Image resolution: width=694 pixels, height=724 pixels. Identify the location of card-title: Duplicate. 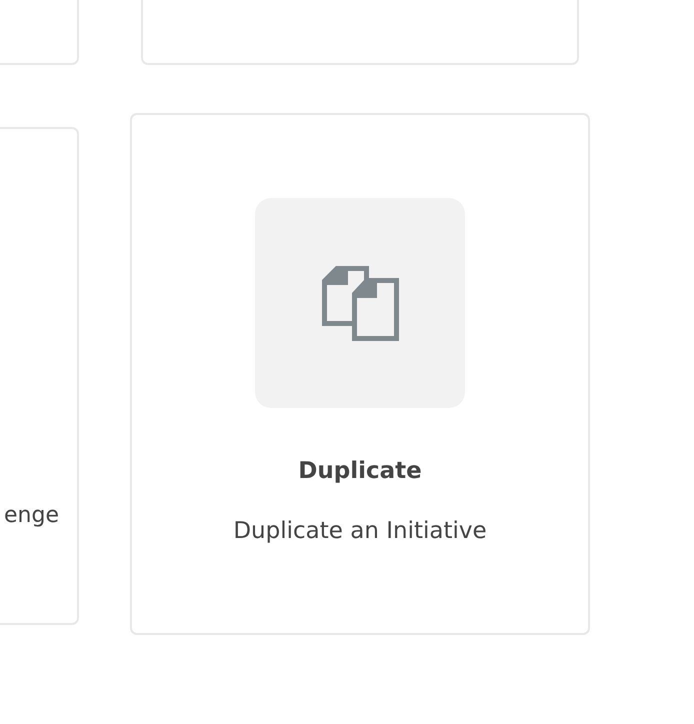
(360, 471).